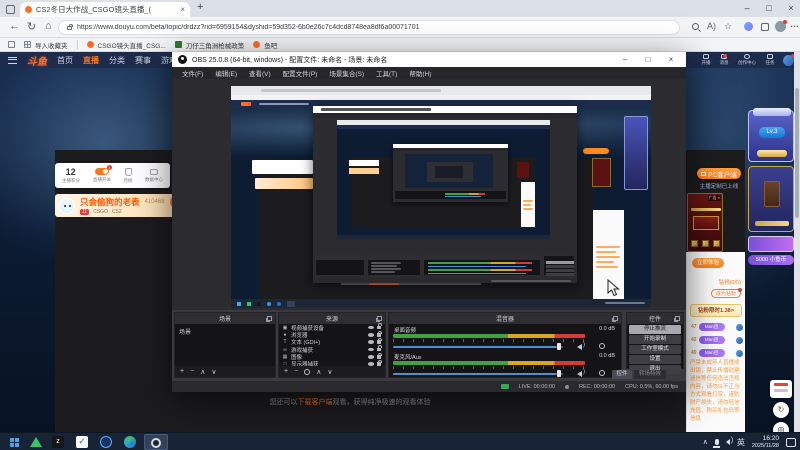  What do you see at coordinates (296, 371) in the screenshot?
I see `remove-source-button: −` at bounding box center [296, 371].